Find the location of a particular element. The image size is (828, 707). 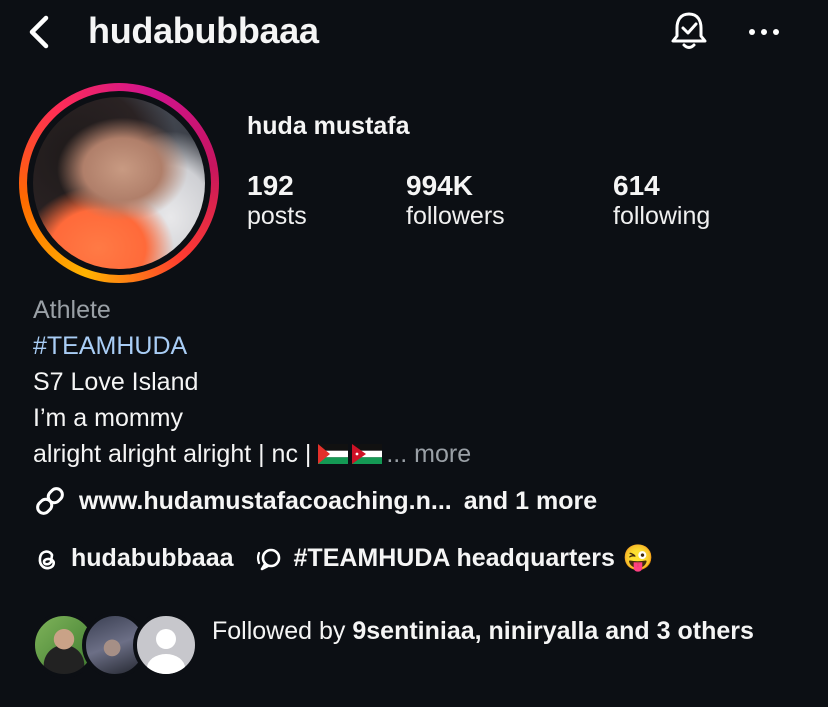

profile-avatar is located at coordinates (119, 183).